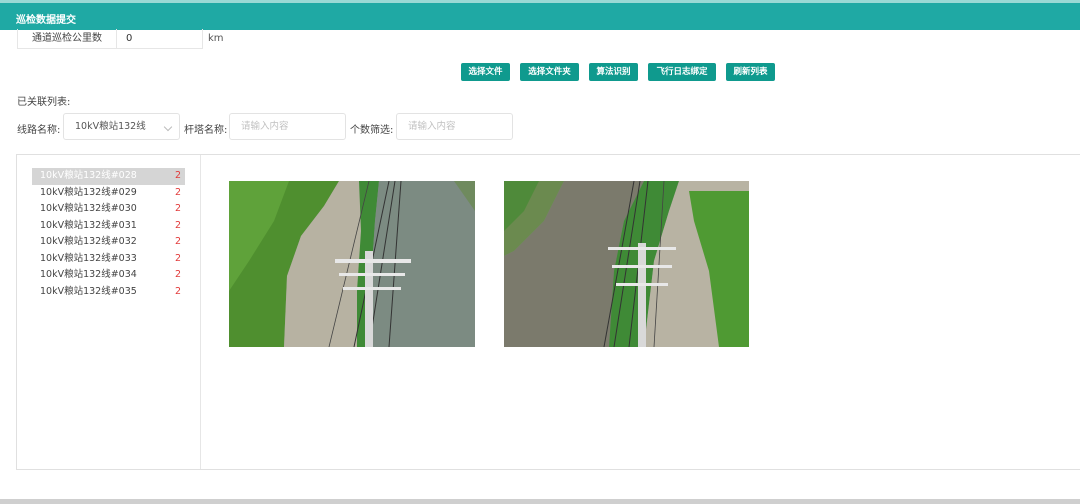 This screenshot has width=1080, height=504. Describe the element at coordinates (108, 226) in the screenshot. I see `list-item: 10kV粮站132线#031 2` at that location.